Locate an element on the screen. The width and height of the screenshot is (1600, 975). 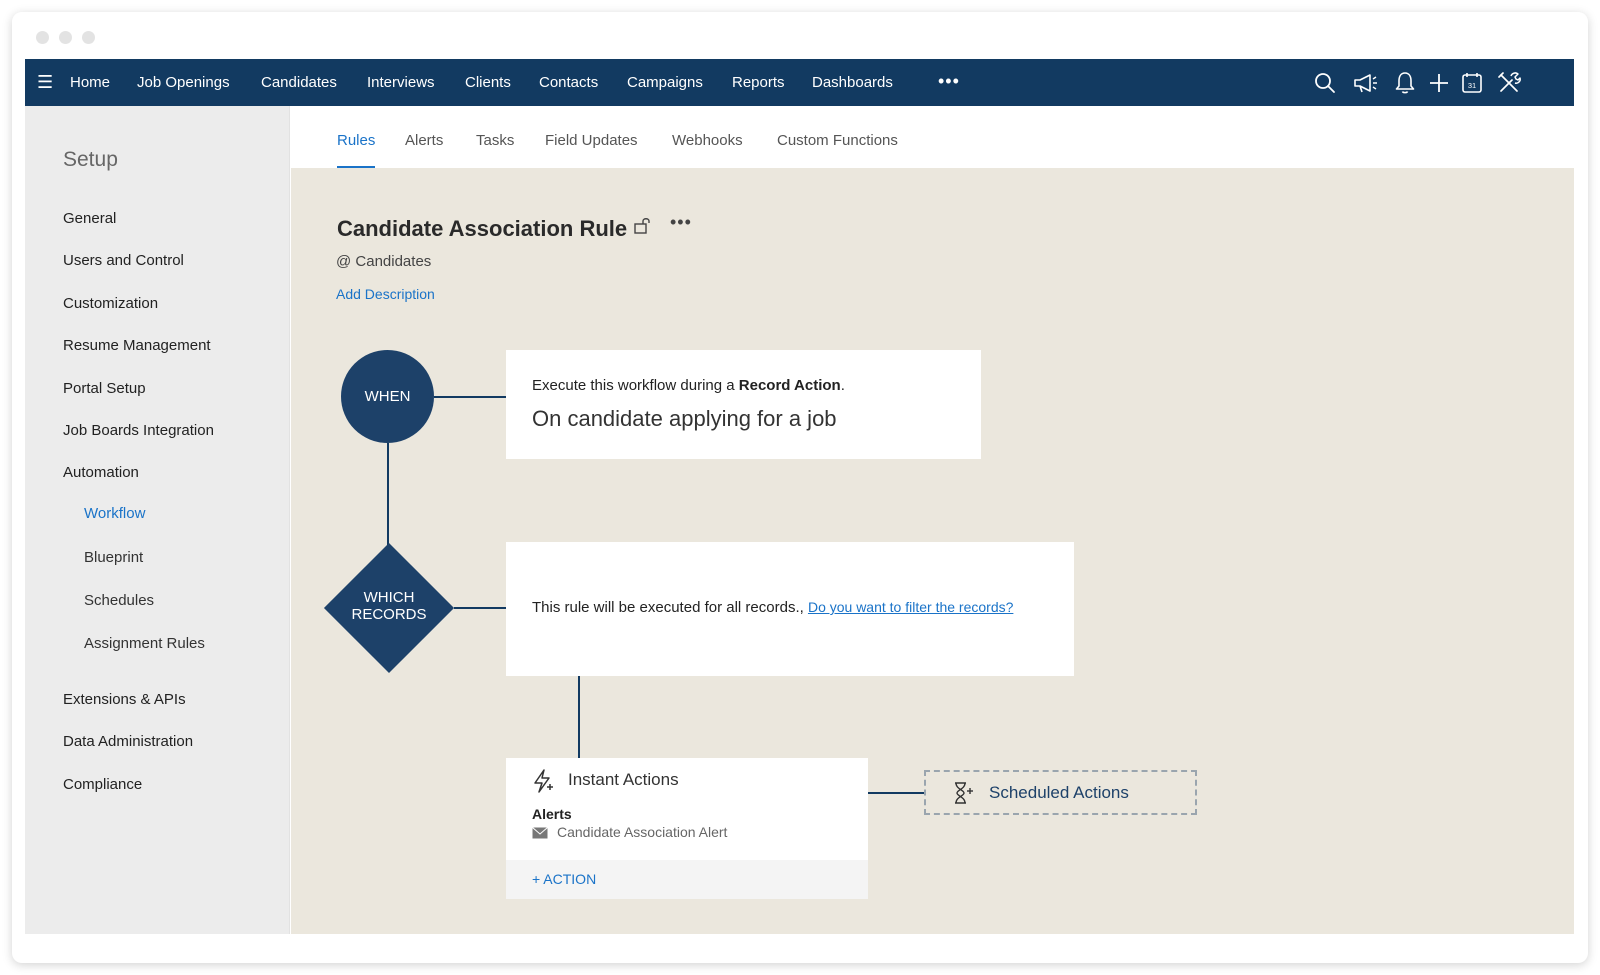
tab-custom-functions: Custom Functions is located at coordinates (837, 140).